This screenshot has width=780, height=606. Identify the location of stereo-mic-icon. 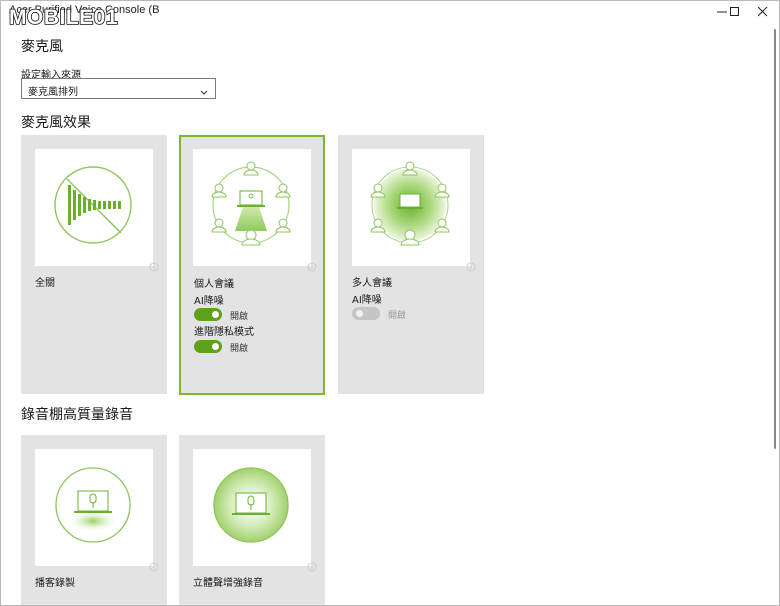
(251, 505).